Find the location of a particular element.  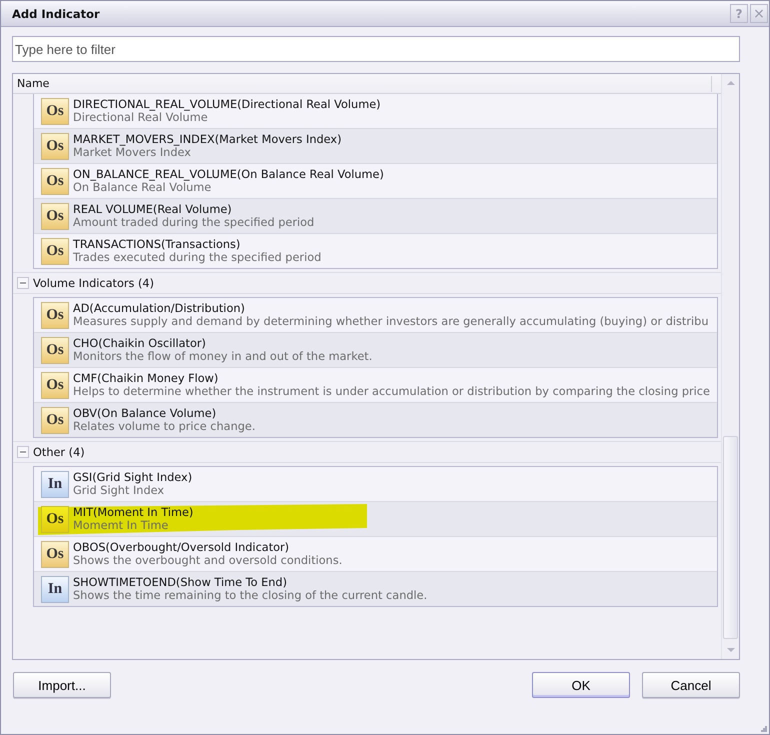

indicator-description: Amount traded during the specified period is located at coordinates (193, 222).